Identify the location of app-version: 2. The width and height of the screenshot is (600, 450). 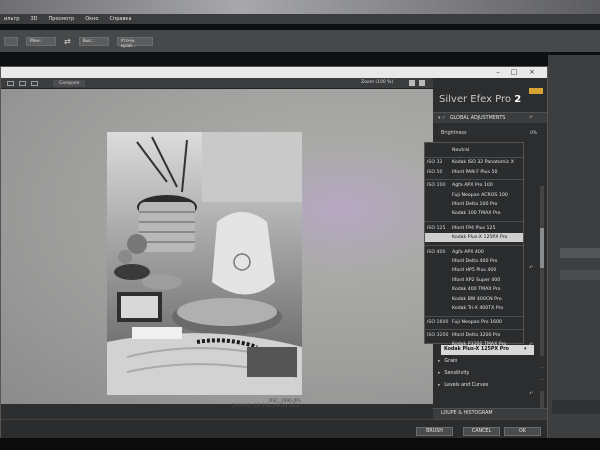
(518, 99).